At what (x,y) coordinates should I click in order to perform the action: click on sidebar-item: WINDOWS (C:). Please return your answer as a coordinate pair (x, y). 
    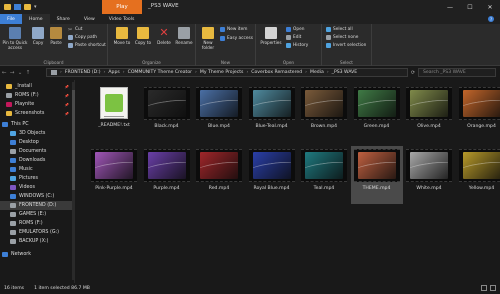
    Looking at the image, I should click on (36, 196).